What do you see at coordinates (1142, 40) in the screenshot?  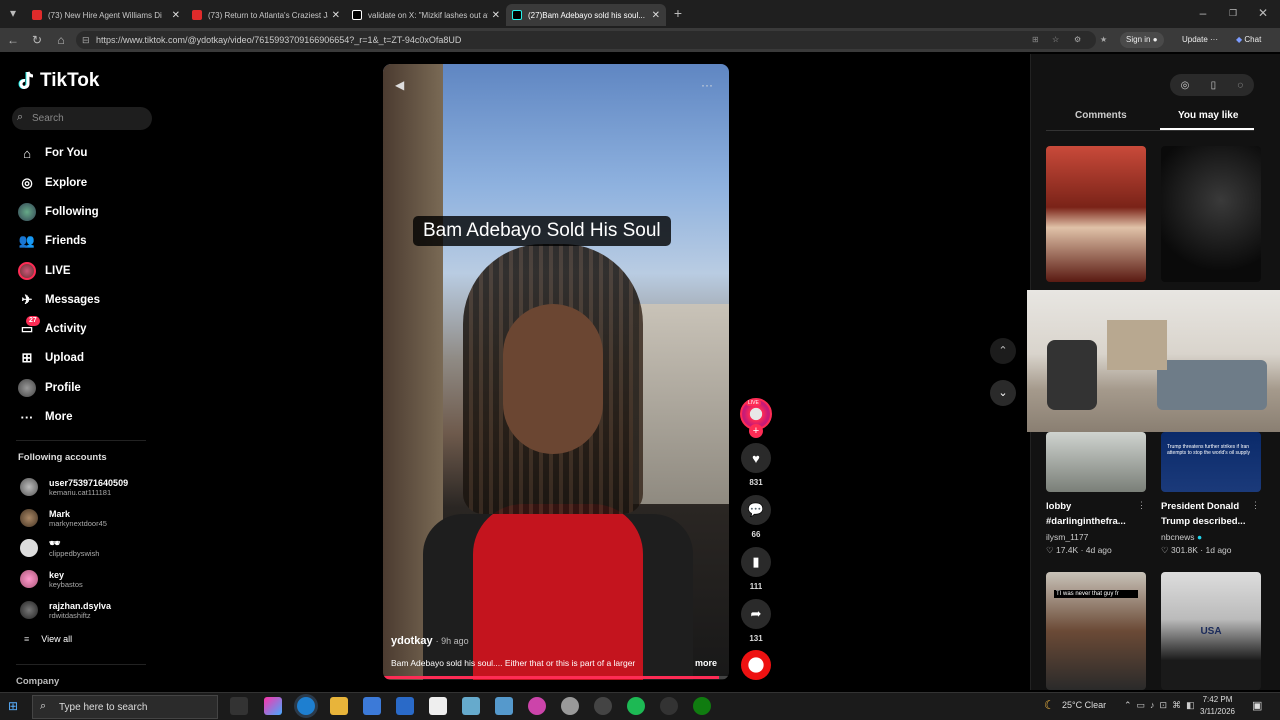 I see `sign-in-button: Sign in ●` at bounding box center [1142, 40].